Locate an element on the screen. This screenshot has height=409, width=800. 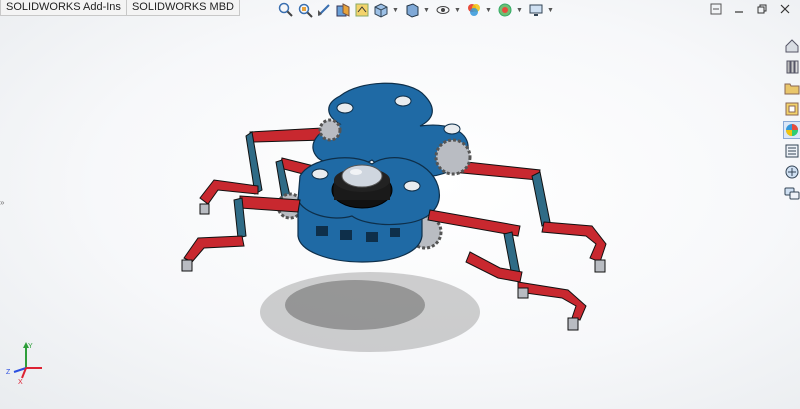
reference-triad: Y X Z is located at coordinates (24, 364).